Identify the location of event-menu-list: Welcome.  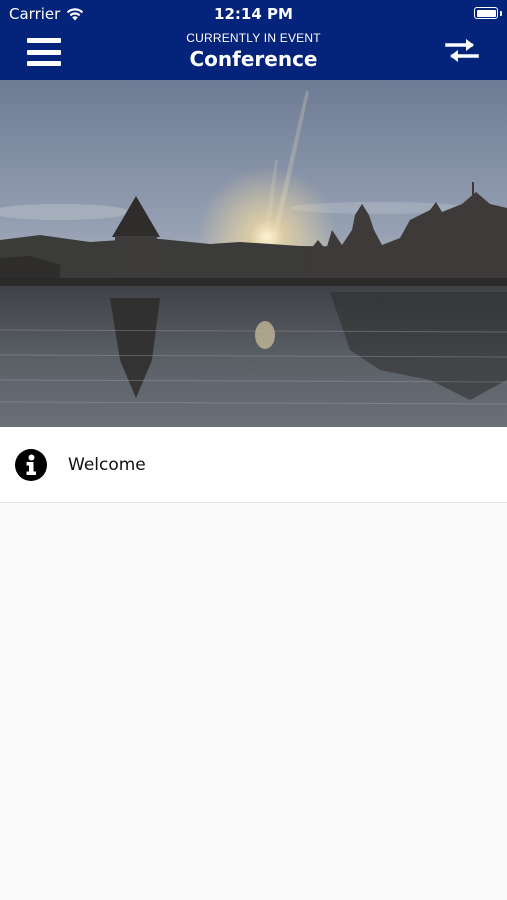
(253, 465).